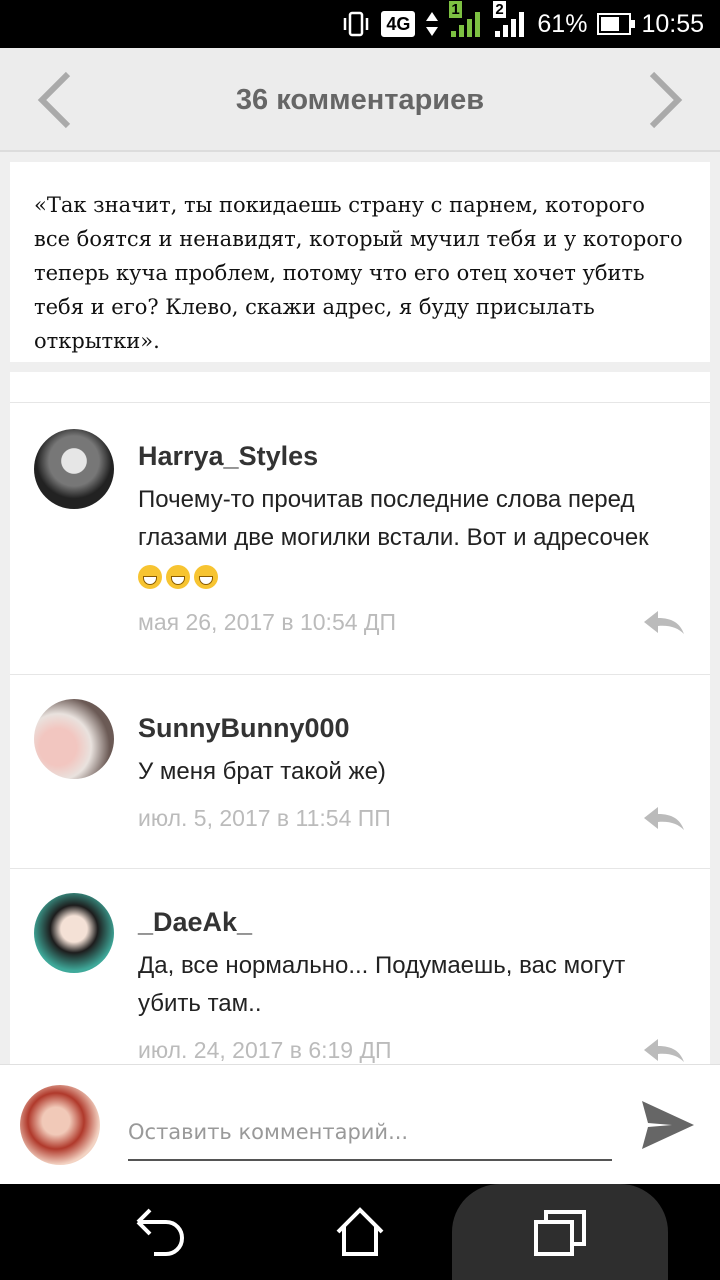 The height and width of the screenshot is (1280, 720). Describe the element at coordinates (370, 1133) in the screenshot. I see `comment-input` at that location.